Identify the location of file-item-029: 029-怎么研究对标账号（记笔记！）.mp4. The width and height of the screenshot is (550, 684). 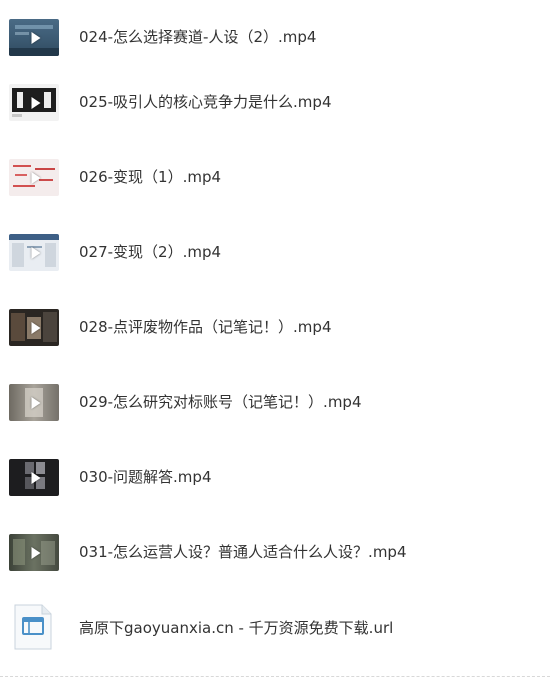
(275, 402).